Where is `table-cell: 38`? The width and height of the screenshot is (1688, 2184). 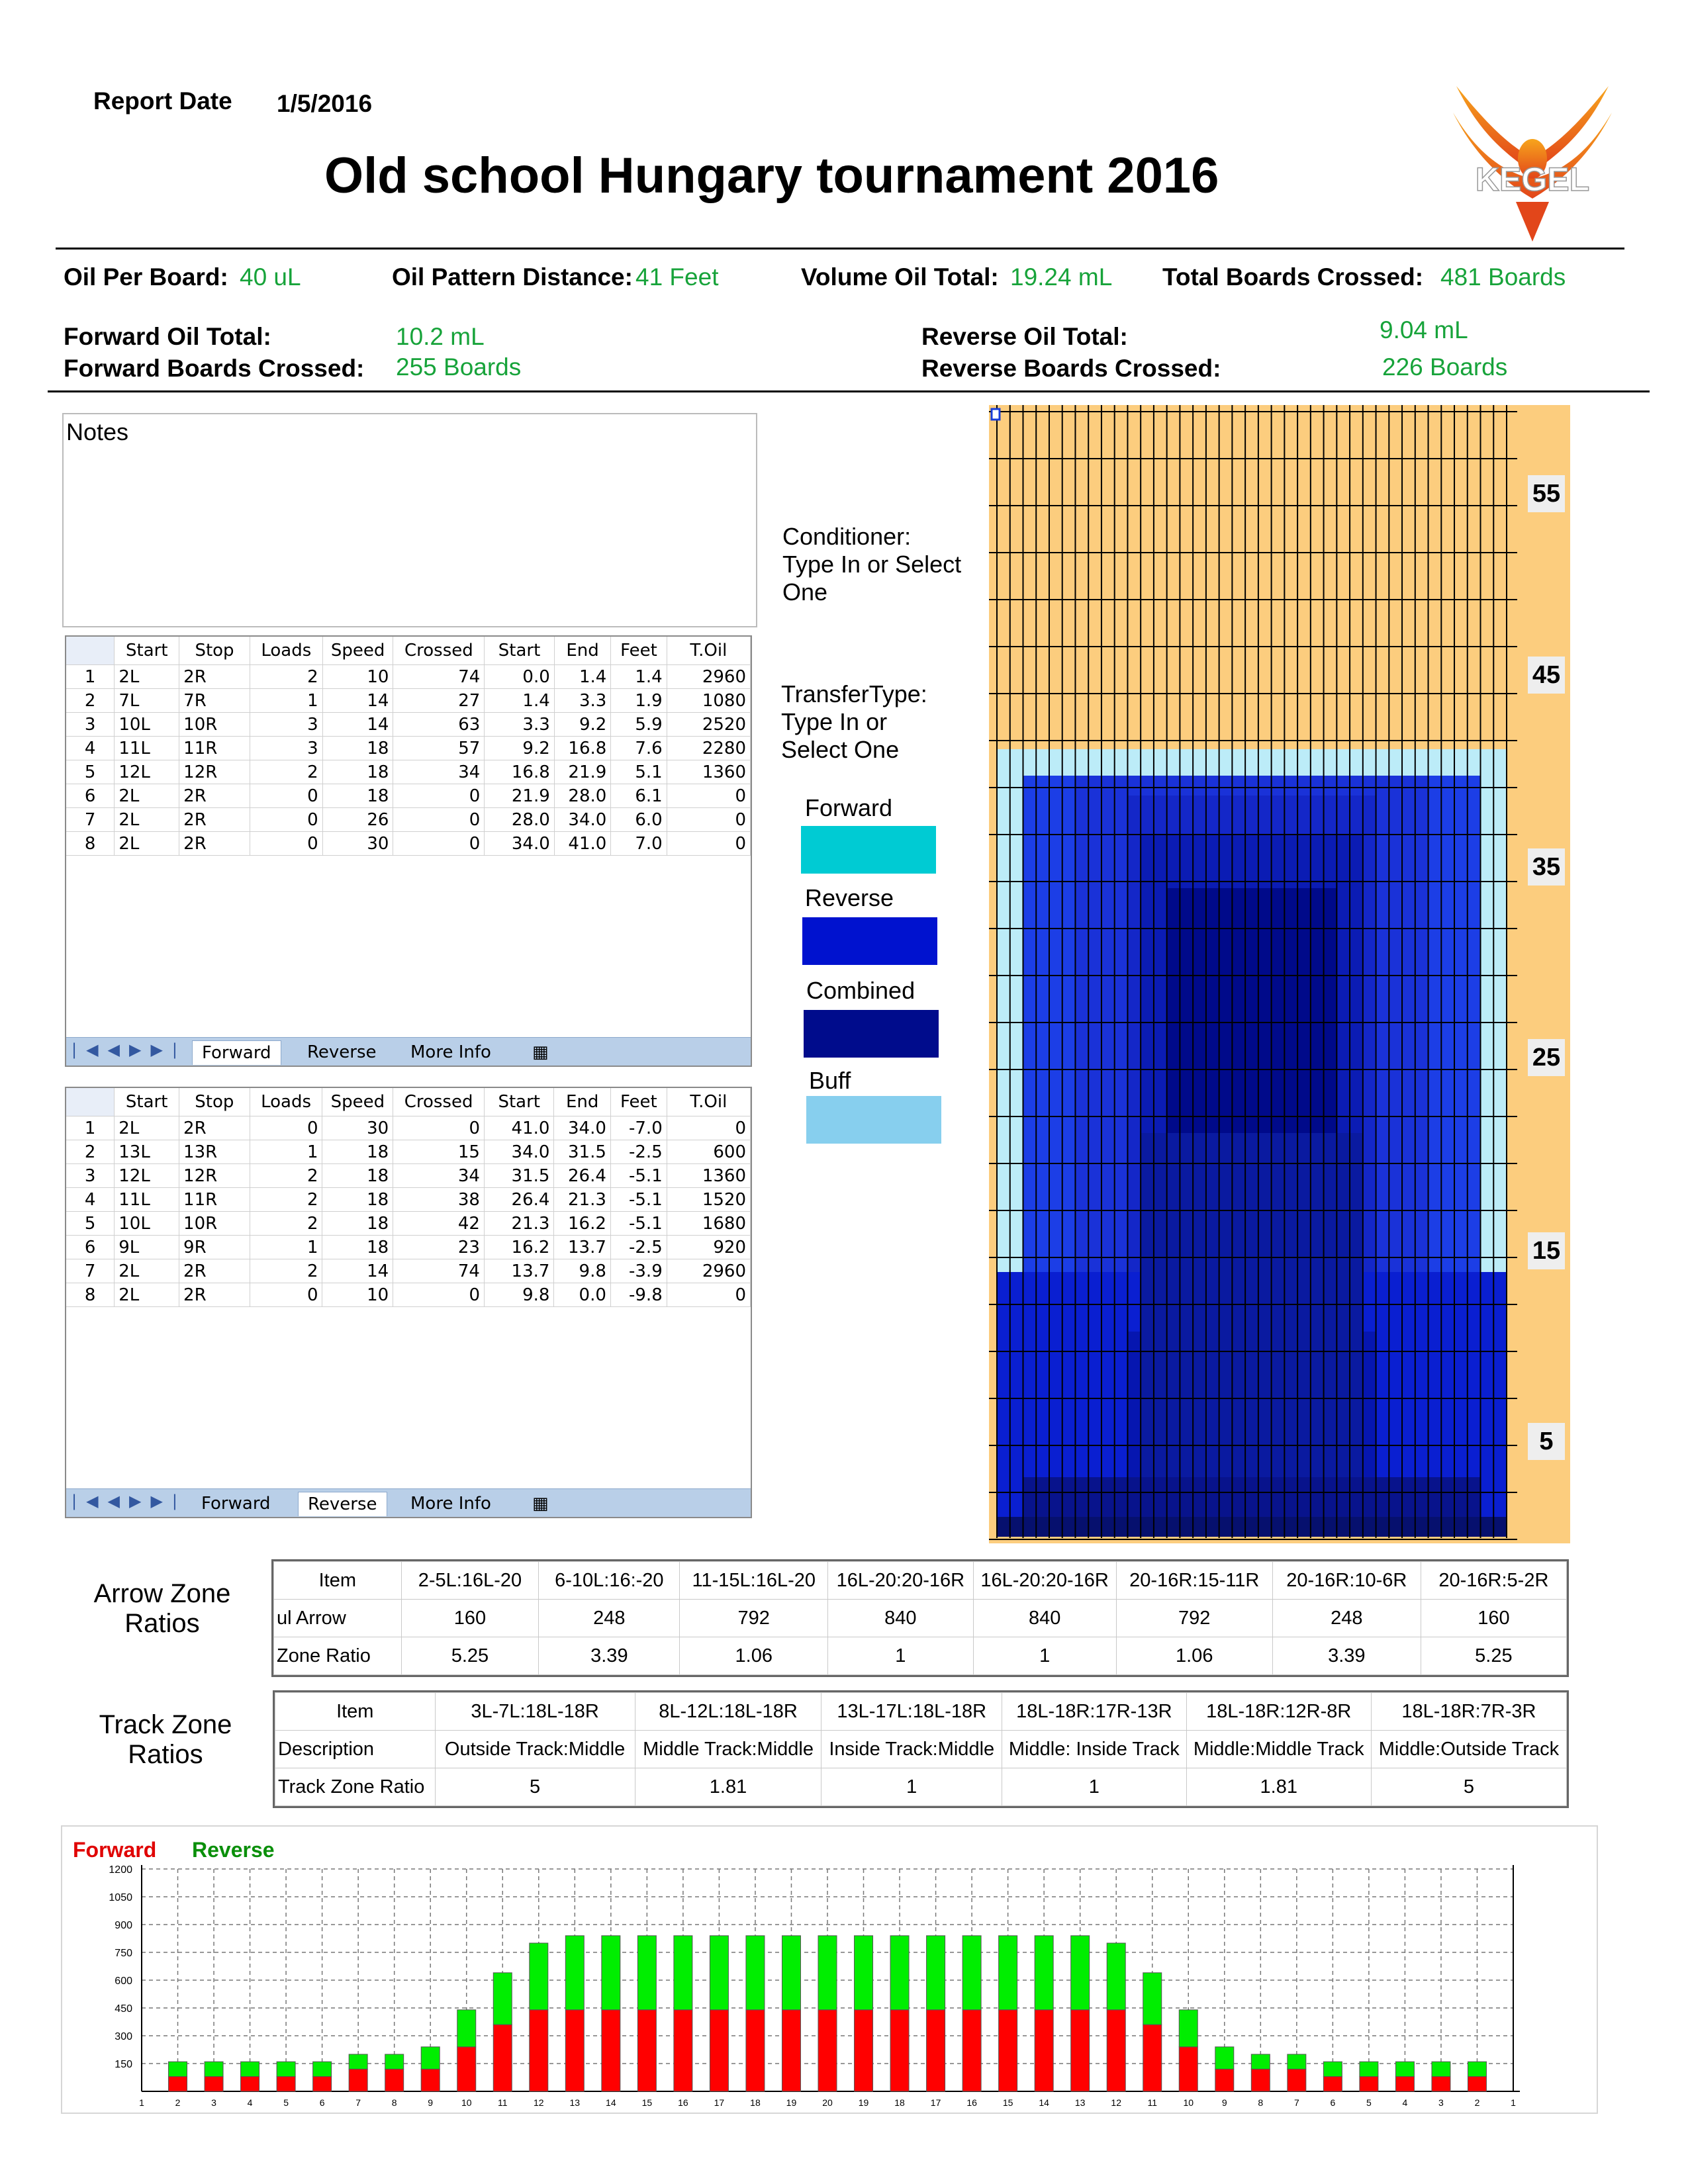
table-cell: 38 is located at coordinates (439, 1199).